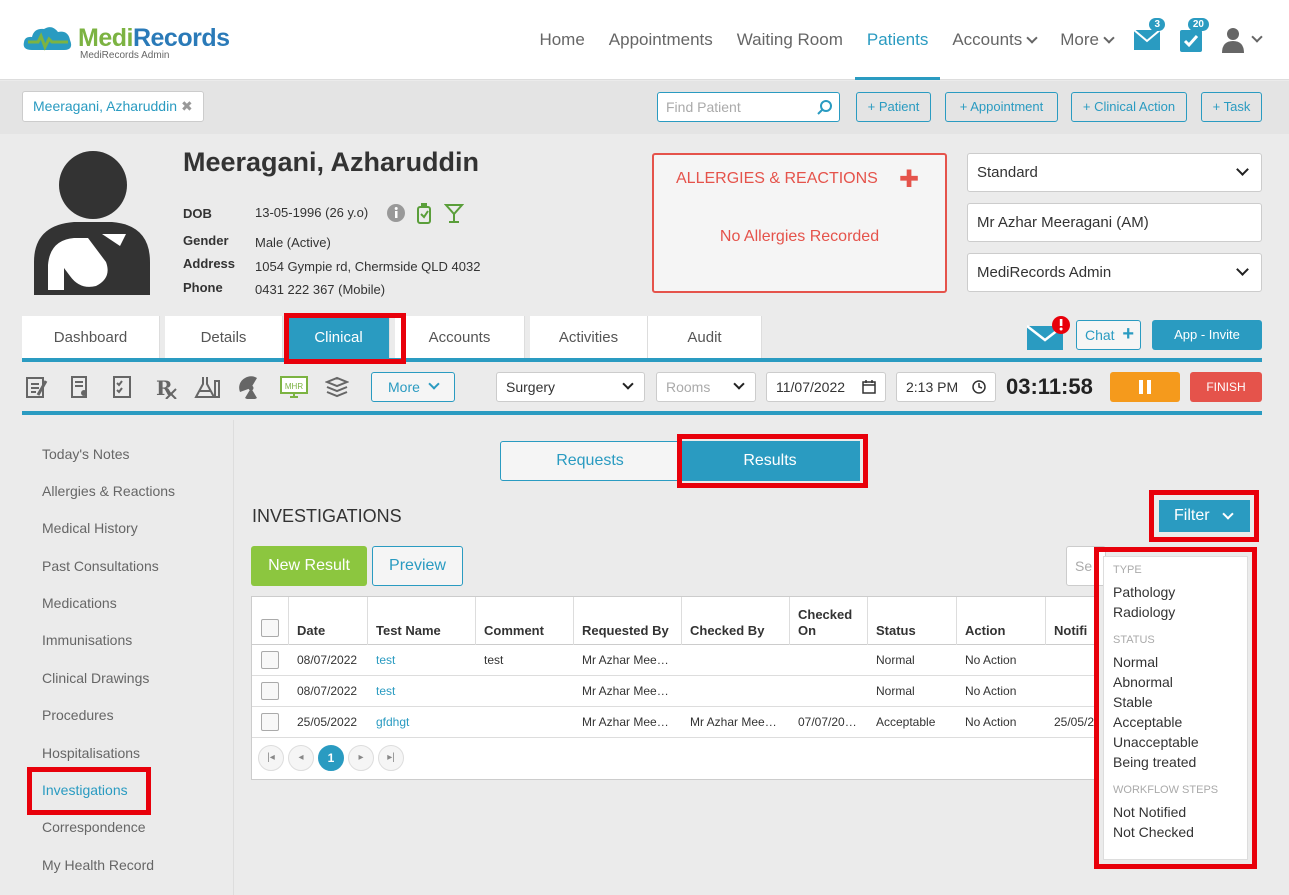  Describe the element at coordinates (893, 107) in the screenshot. I see `add-patient-button: + Patient` at that location.